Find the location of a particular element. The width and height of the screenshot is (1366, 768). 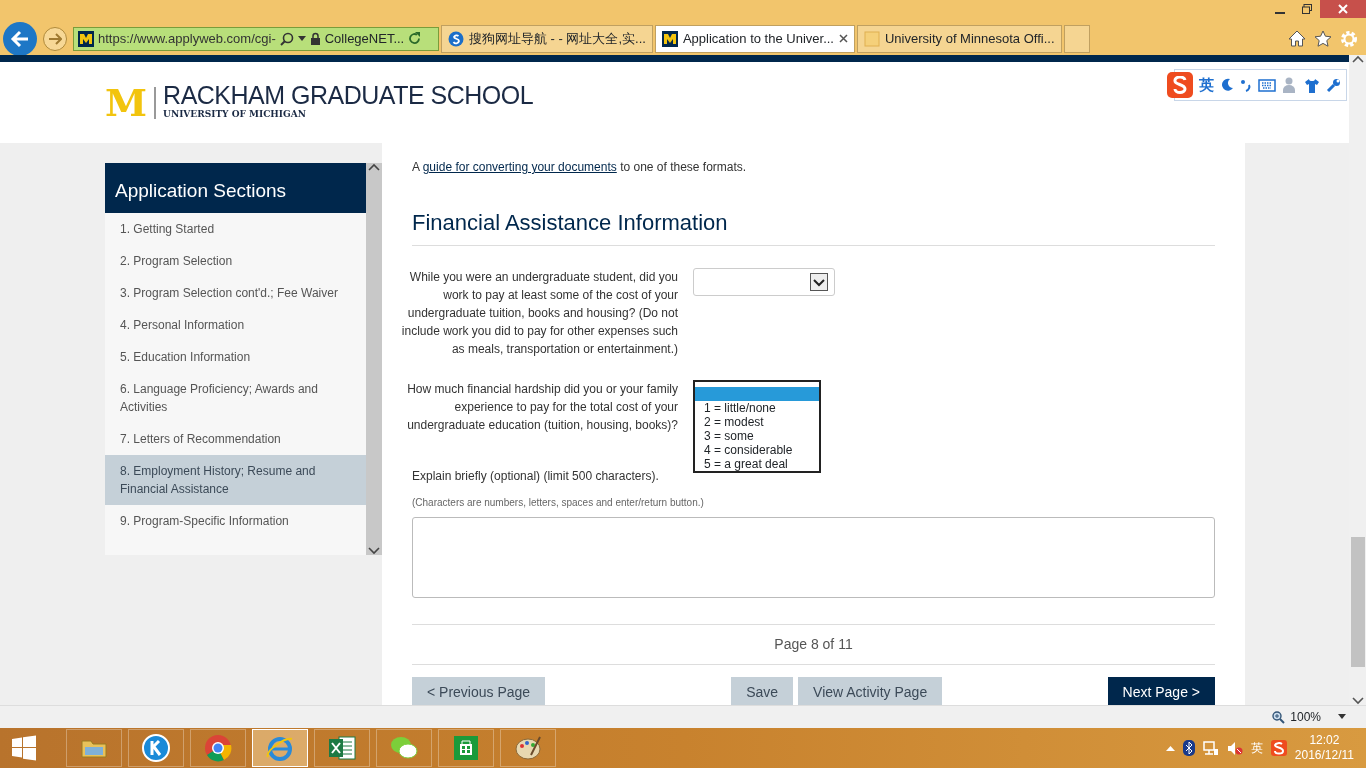

wrench-icon is located at coordinates (1333, 85).